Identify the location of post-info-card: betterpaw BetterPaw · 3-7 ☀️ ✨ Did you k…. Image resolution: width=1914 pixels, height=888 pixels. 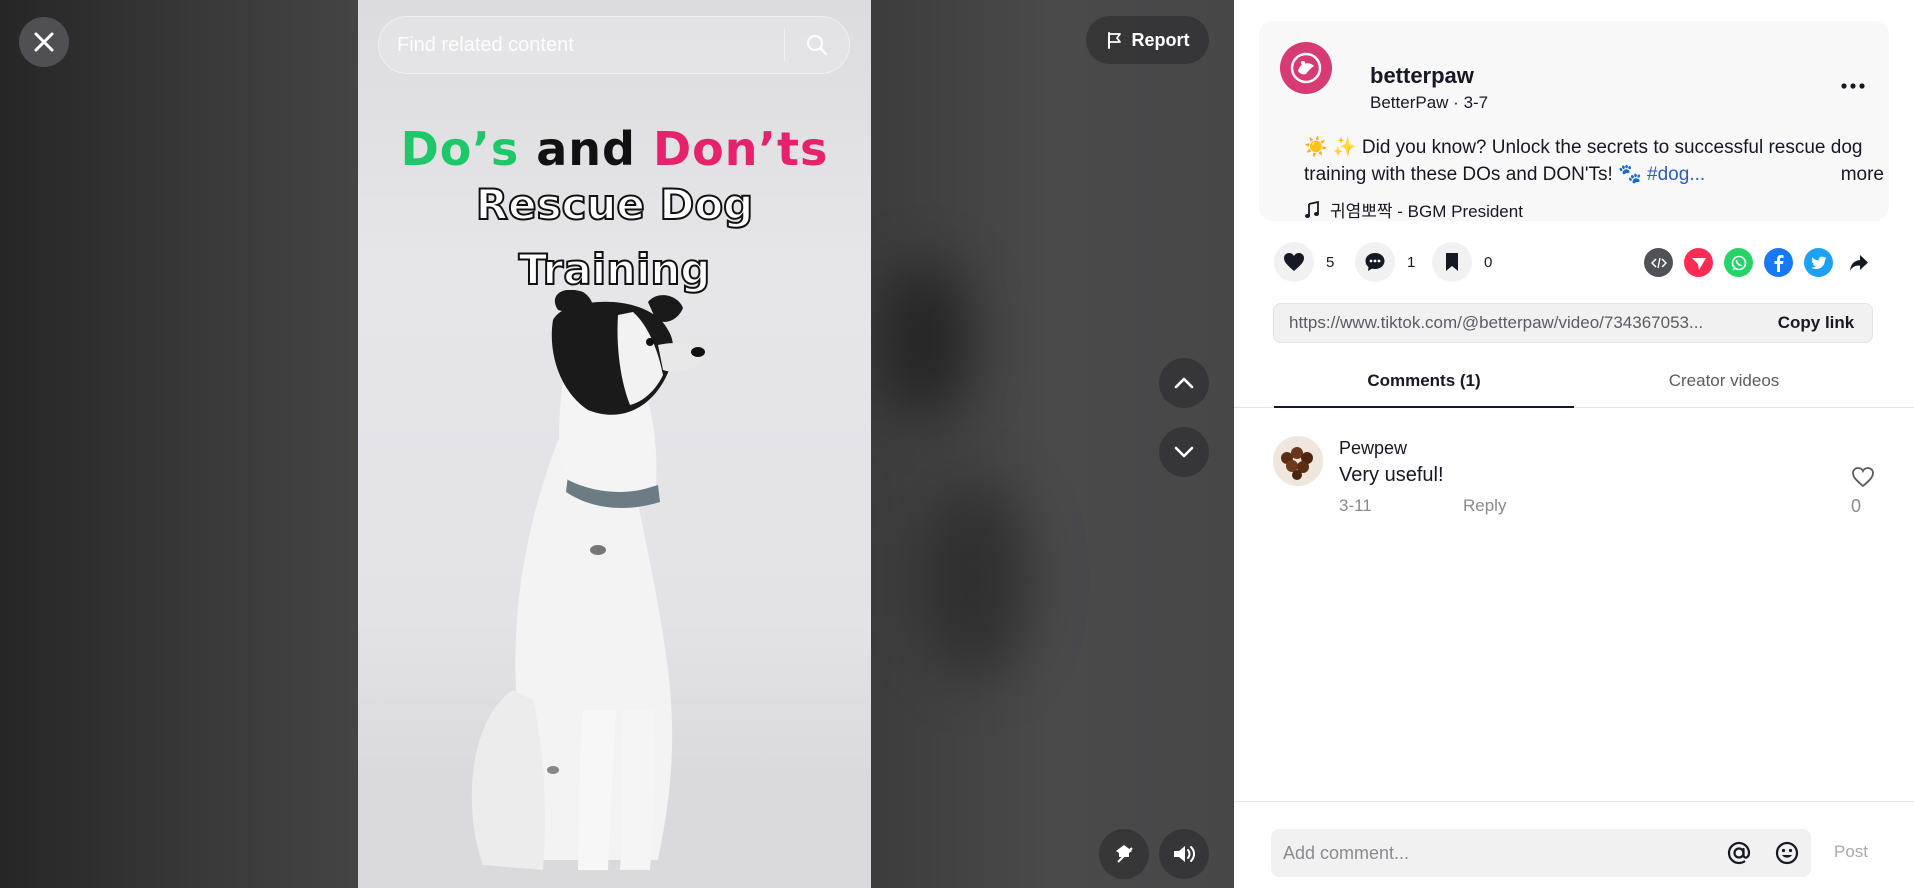
(1574, 121).